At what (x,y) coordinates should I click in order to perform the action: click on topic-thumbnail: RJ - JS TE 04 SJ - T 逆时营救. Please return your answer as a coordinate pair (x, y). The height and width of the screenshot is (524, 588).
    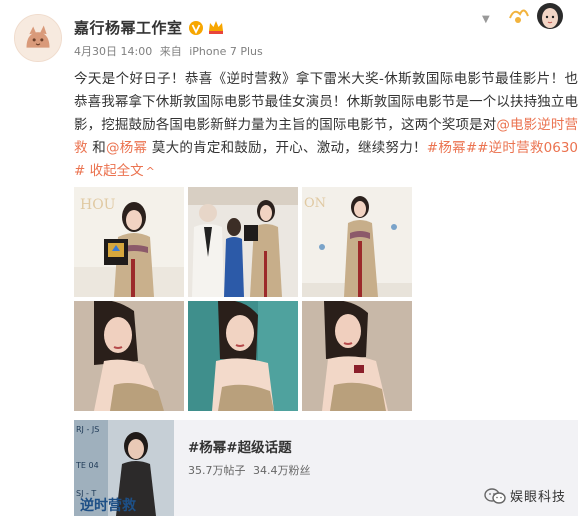
    Looking at the image, I should click on (124, 468).